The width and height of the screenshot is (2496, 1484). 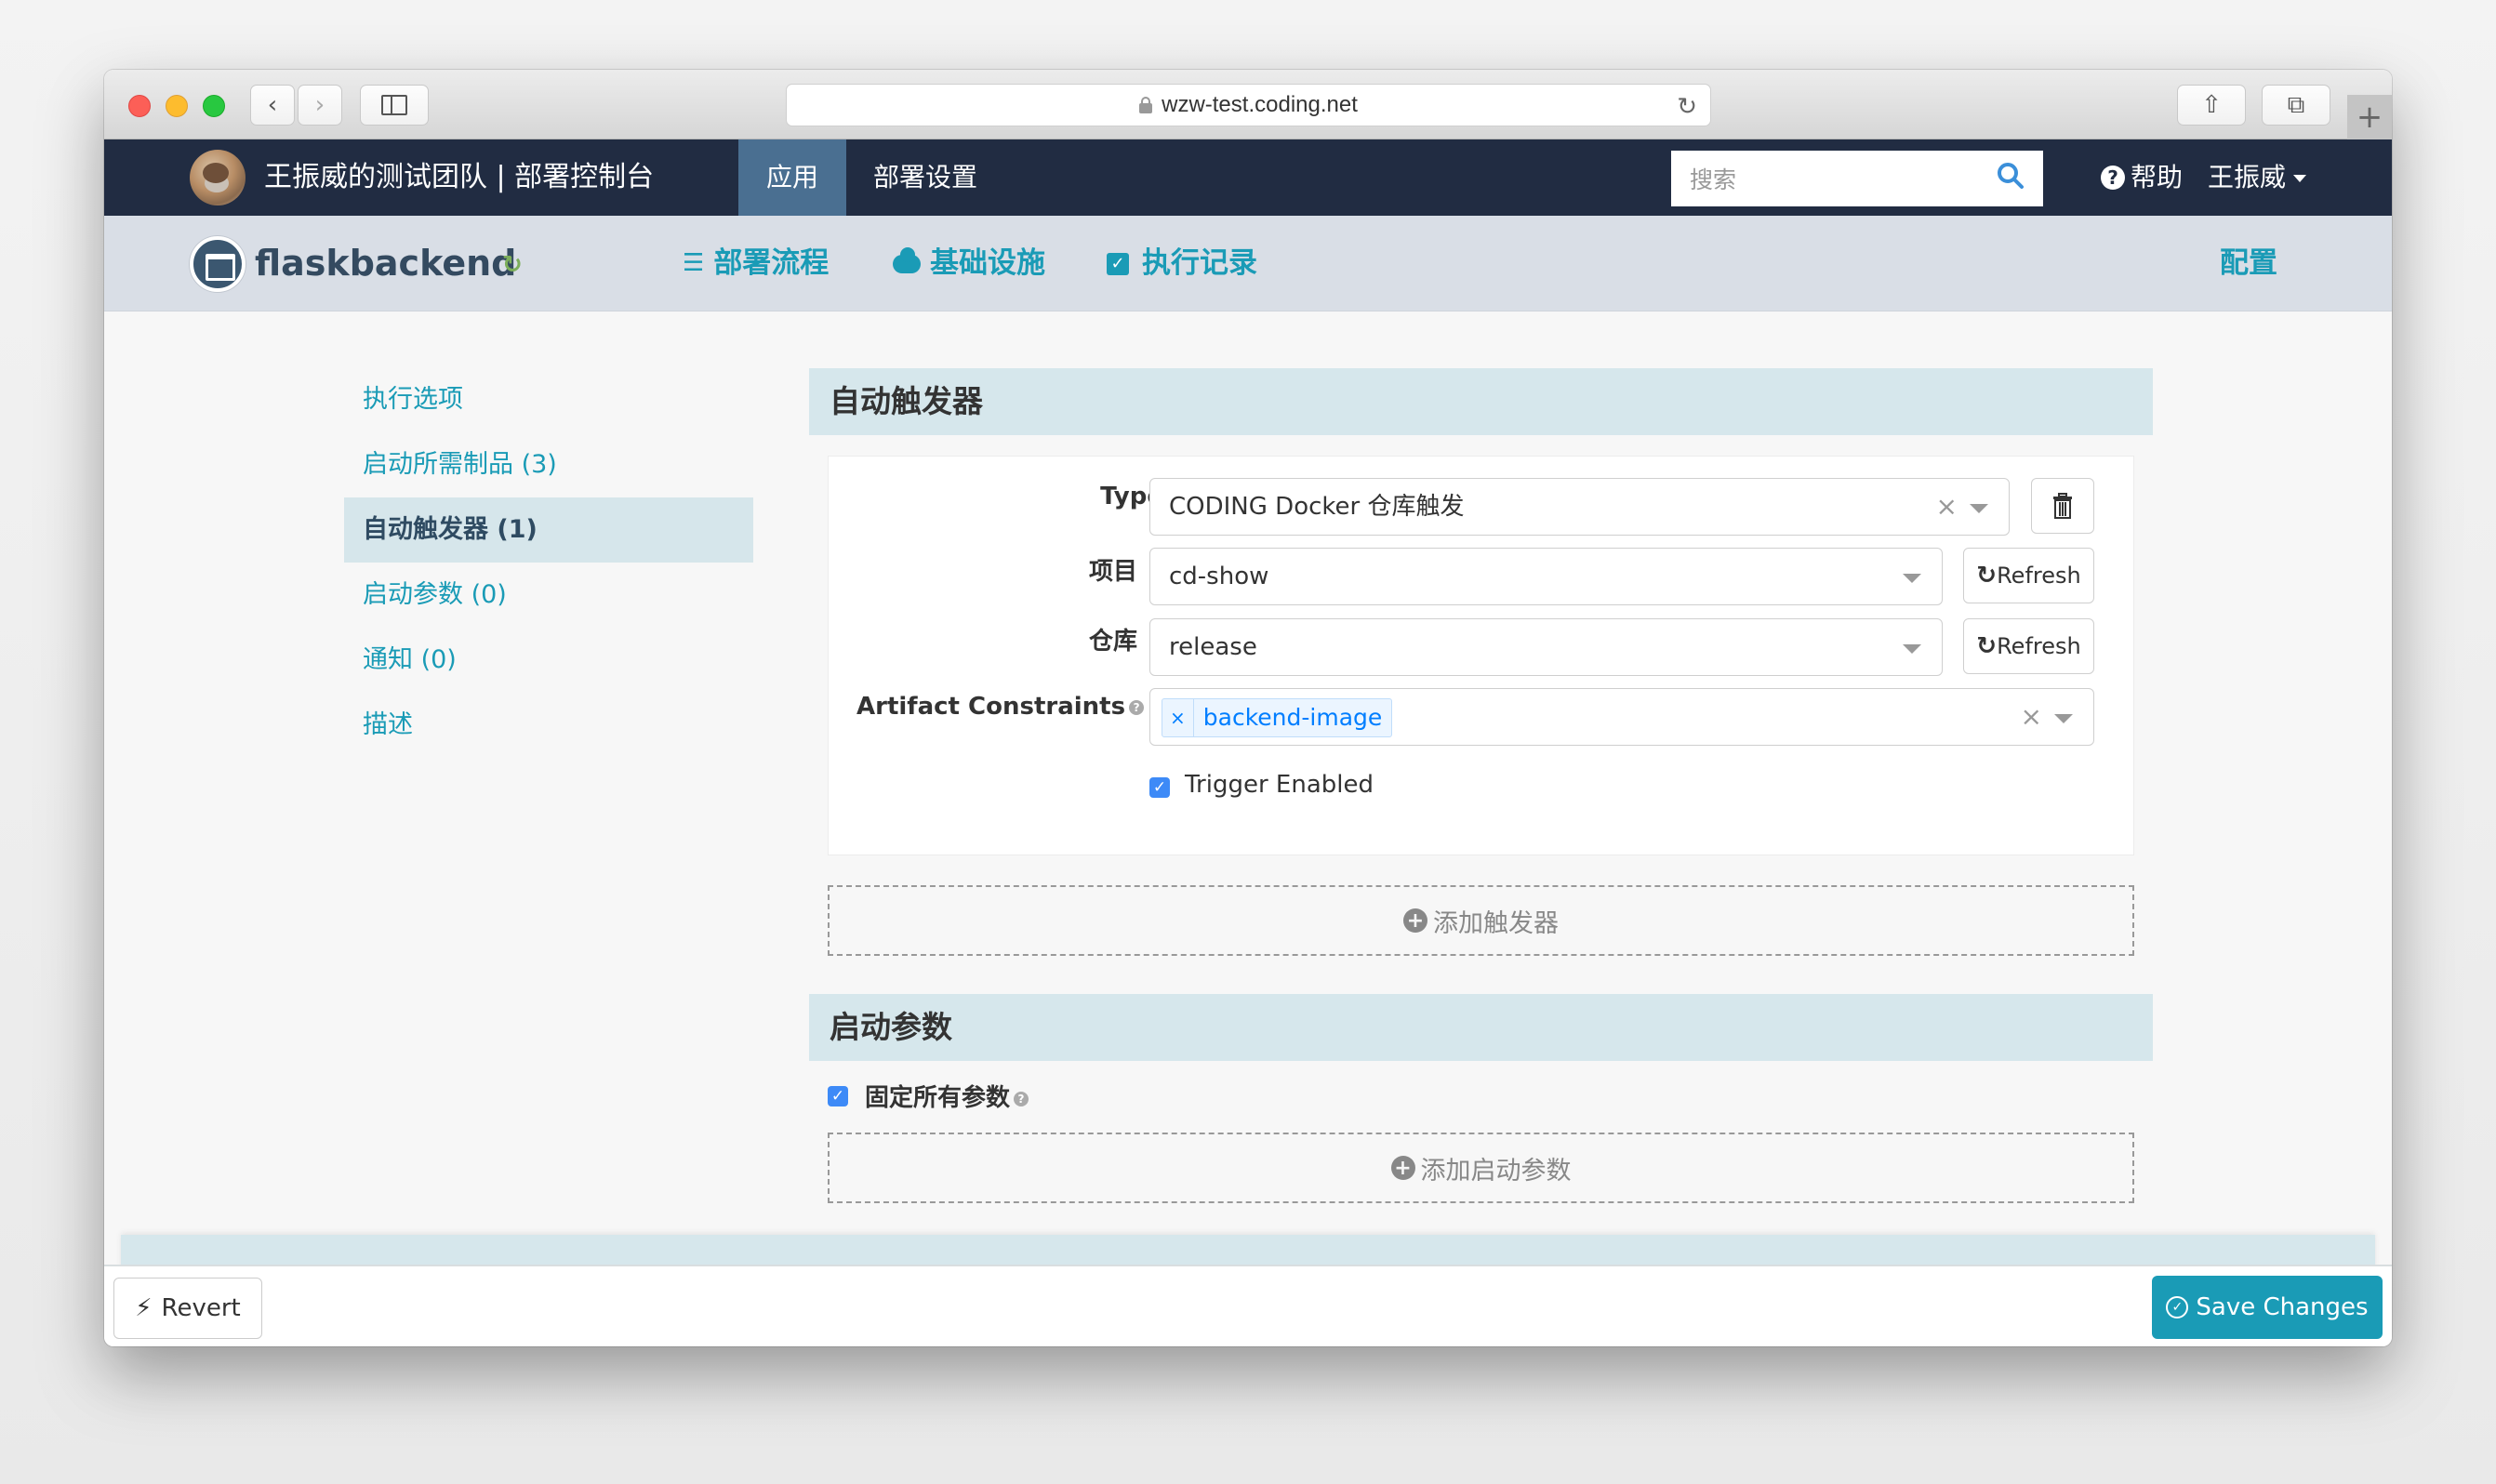 I want to click on nav-tab-deploy-settings: 部署设置, so click(x=925, y=177).